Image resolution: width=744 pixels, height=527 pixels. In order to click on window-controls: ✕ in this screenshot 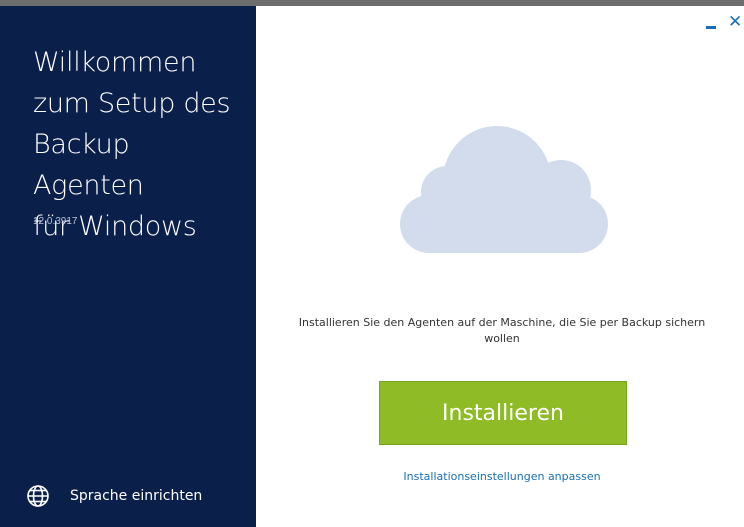, I will do `click(724, 23)`.